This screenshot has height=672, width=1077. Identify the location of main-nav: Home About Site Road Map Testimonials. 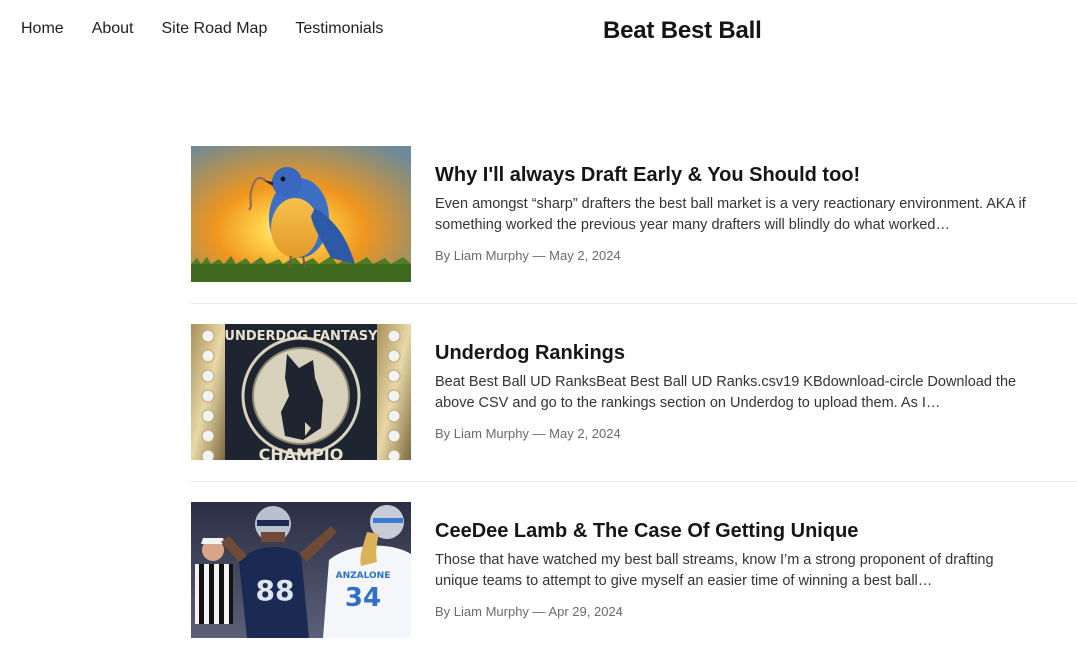
(202, 29).